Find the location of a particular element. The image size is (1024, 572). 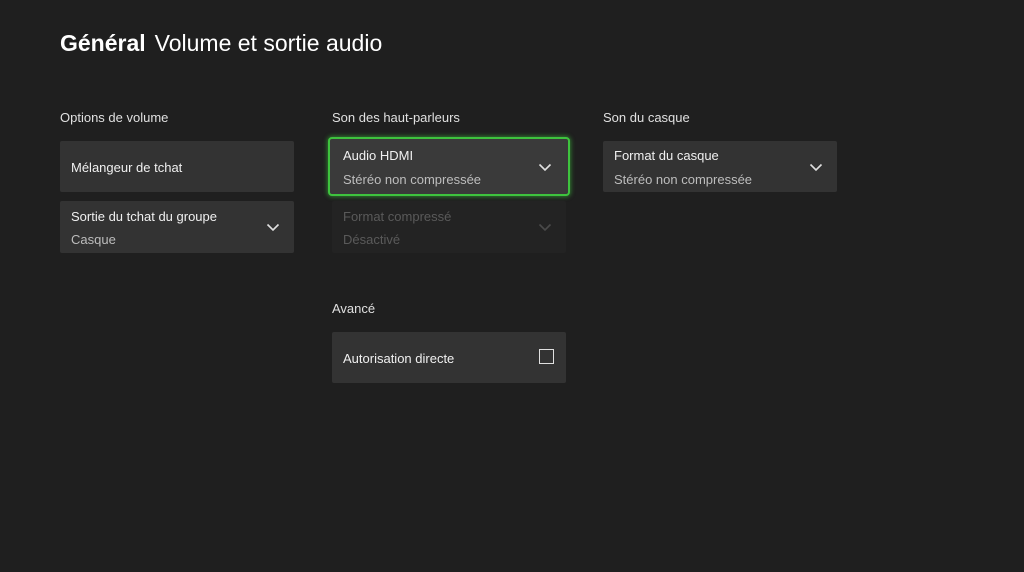

chat-mixer-label: Mélangeur de tchat is located at coordinates (127, 167).